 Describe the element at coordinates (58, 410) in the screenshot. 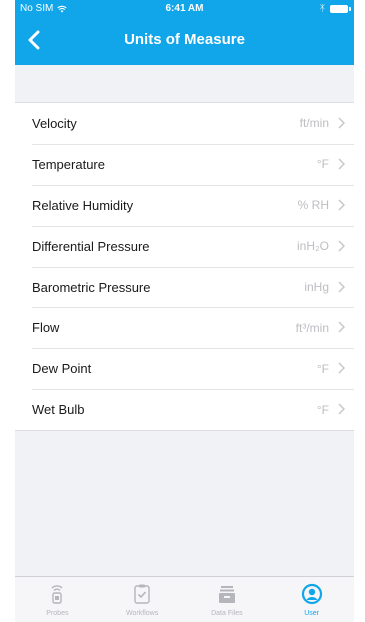

I see `unit-label: Wet Bulb` at that location.